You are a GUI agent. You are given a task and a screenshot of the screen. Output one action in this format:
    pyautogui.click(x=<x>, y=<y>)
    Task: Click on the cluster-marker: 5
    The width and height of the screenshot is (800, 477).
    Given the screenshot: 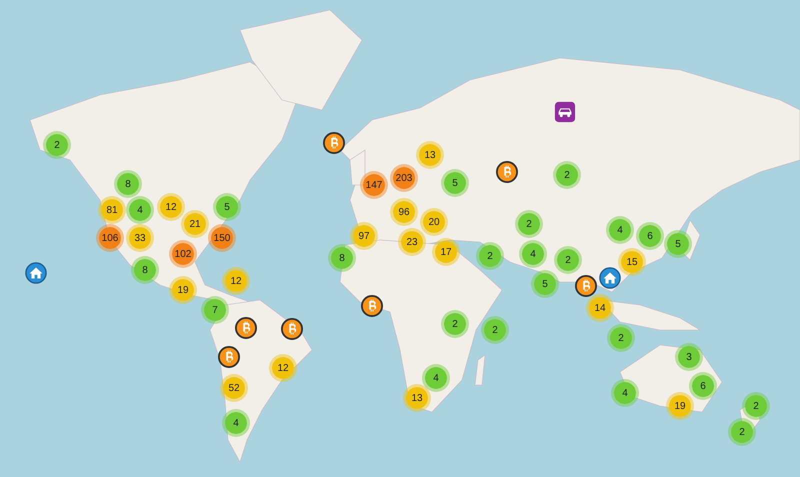 What is the action you would take?
    pyautogui.click(x=545, y=284)
    